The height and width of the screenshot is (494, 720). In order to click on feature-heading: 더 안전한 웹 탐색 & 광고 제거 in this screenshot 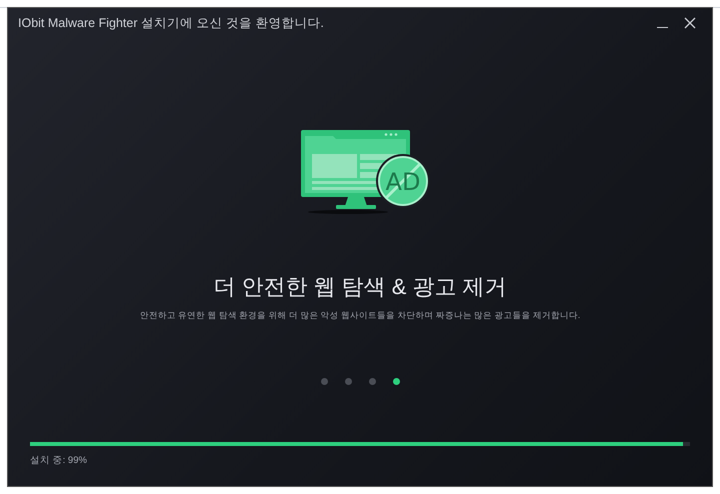, I will do `click(360, 287)`.